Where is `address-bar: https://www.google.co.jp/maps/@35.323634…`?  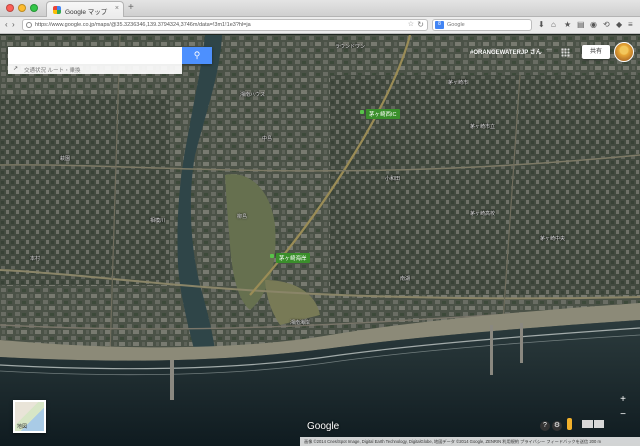
address-bar: https://www.google.co.jp/maps/@35.323634… is located at coordinates (225, 25).